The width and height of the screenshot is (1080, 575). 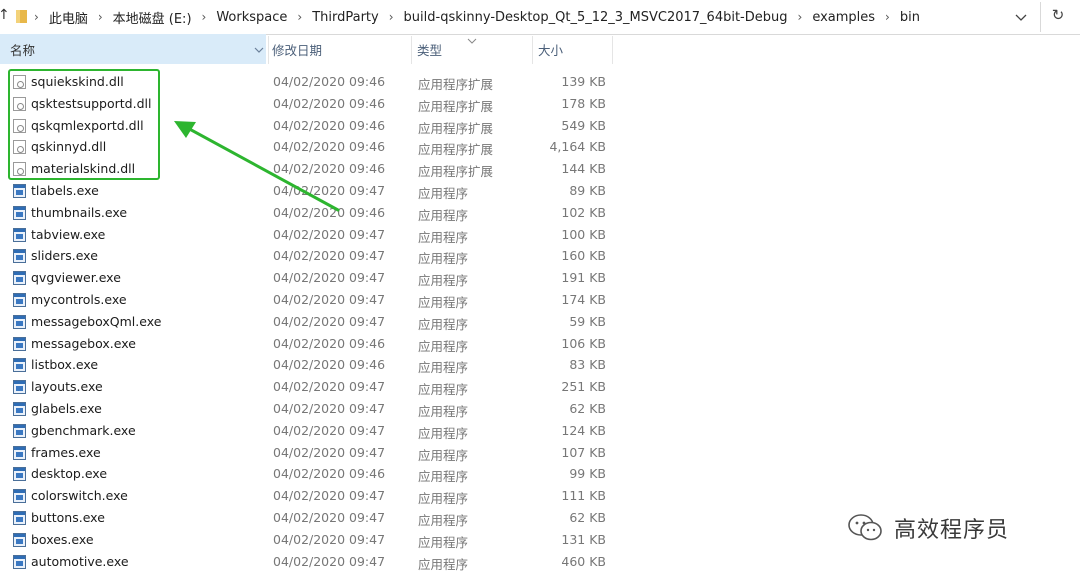 I want to click on file-size: 144 KB, so click(x=583, y=169).